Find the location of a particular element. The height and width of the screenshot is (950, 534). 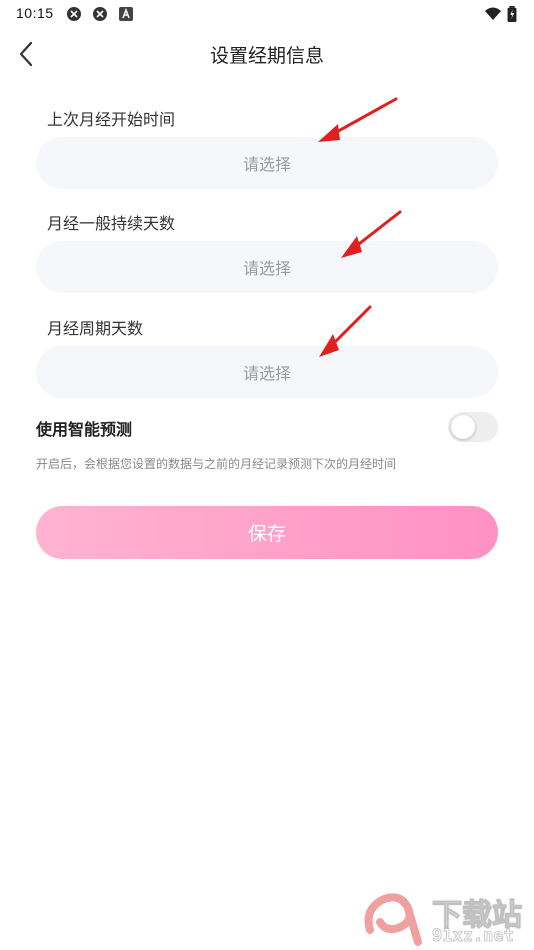

battery-icon is located at coordinates (512, 14).